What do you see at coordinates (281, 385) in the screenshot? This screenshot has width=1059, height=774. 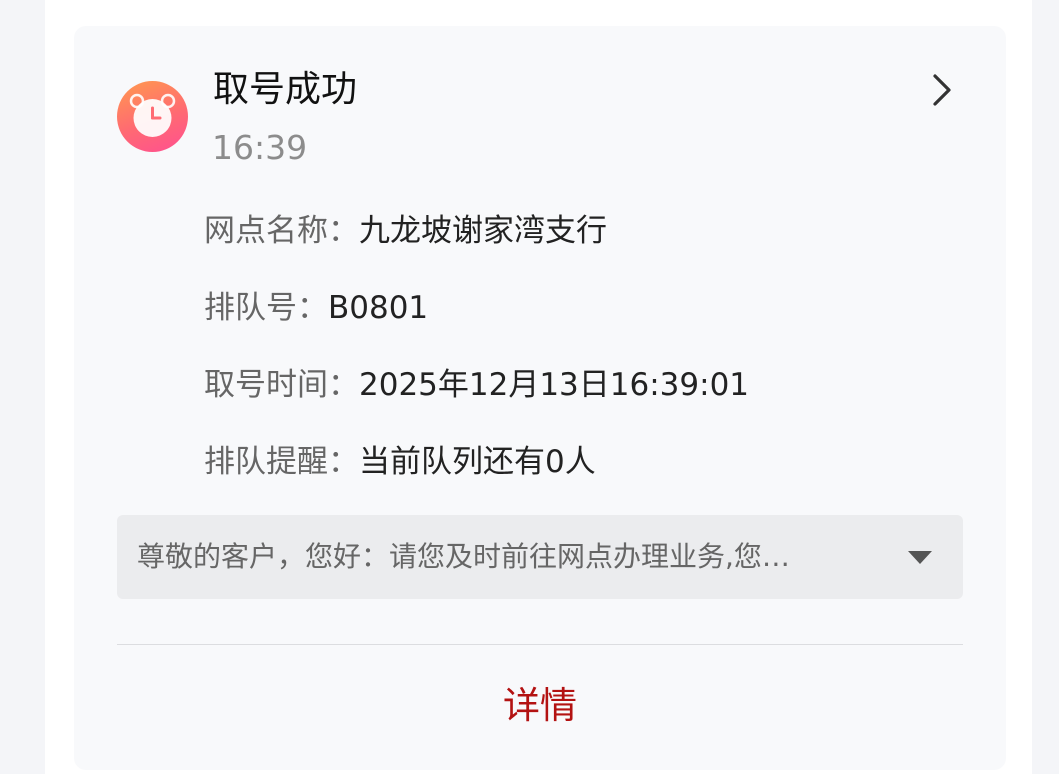 I see `ticket-time-label: 取号时间：` at bounding box center [281, 385].